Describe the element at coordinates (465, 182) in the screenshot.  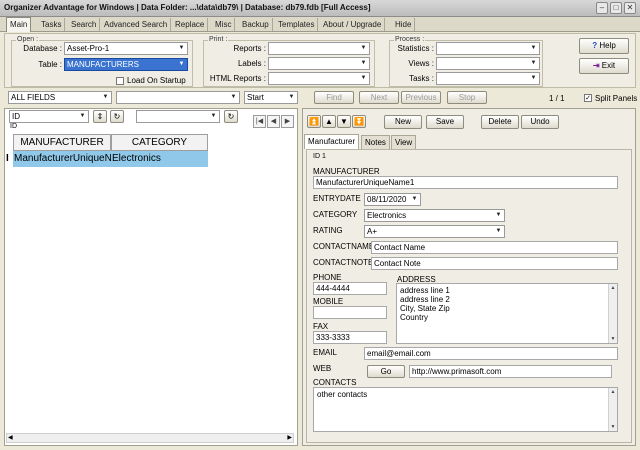
I see `manufacturer-field: ManufacturerUniqueName1` at that location.